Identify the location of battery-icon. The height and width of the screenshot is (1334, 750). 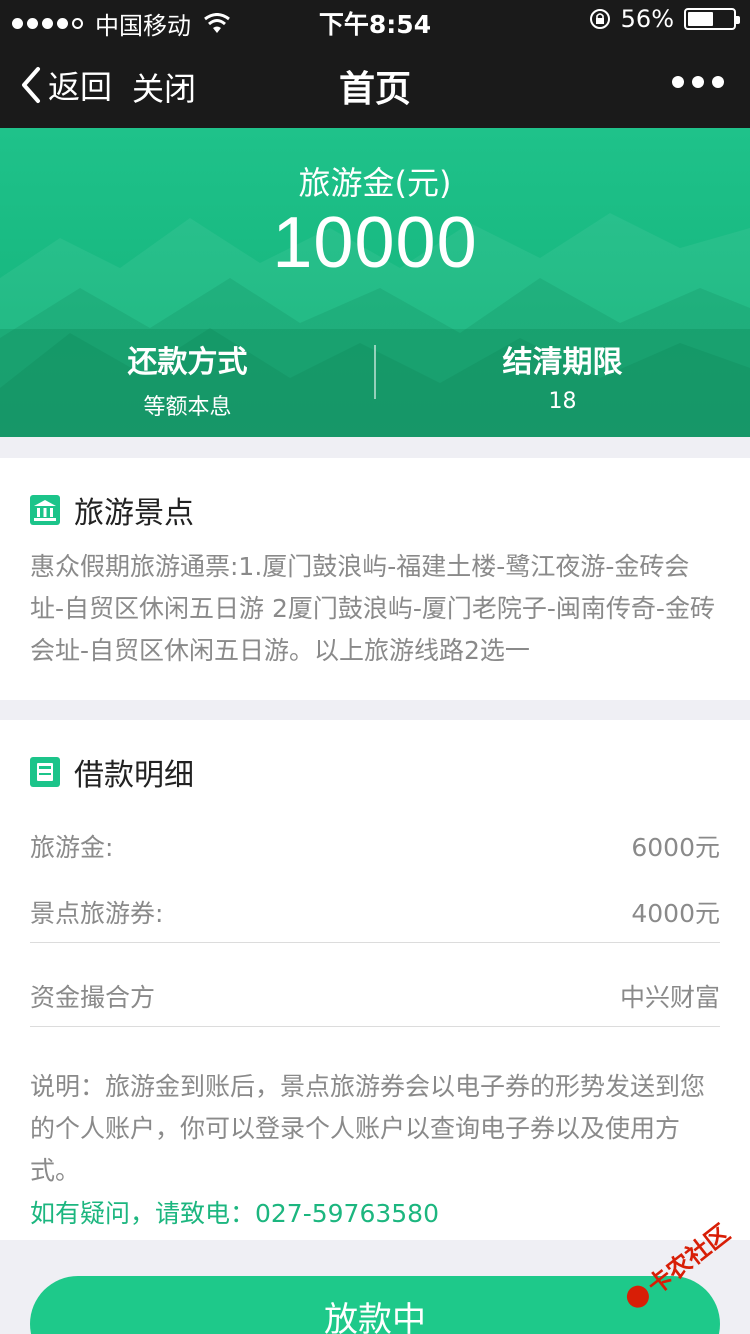
(712, 19).